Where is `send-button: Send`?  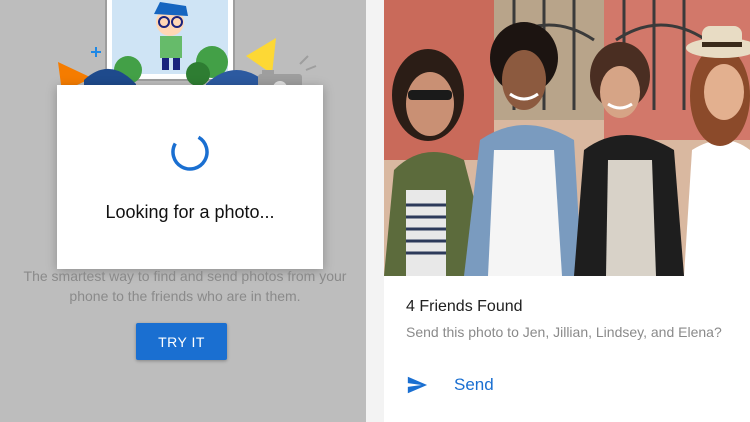 send-button: Send is located at coordinates (474, 385).